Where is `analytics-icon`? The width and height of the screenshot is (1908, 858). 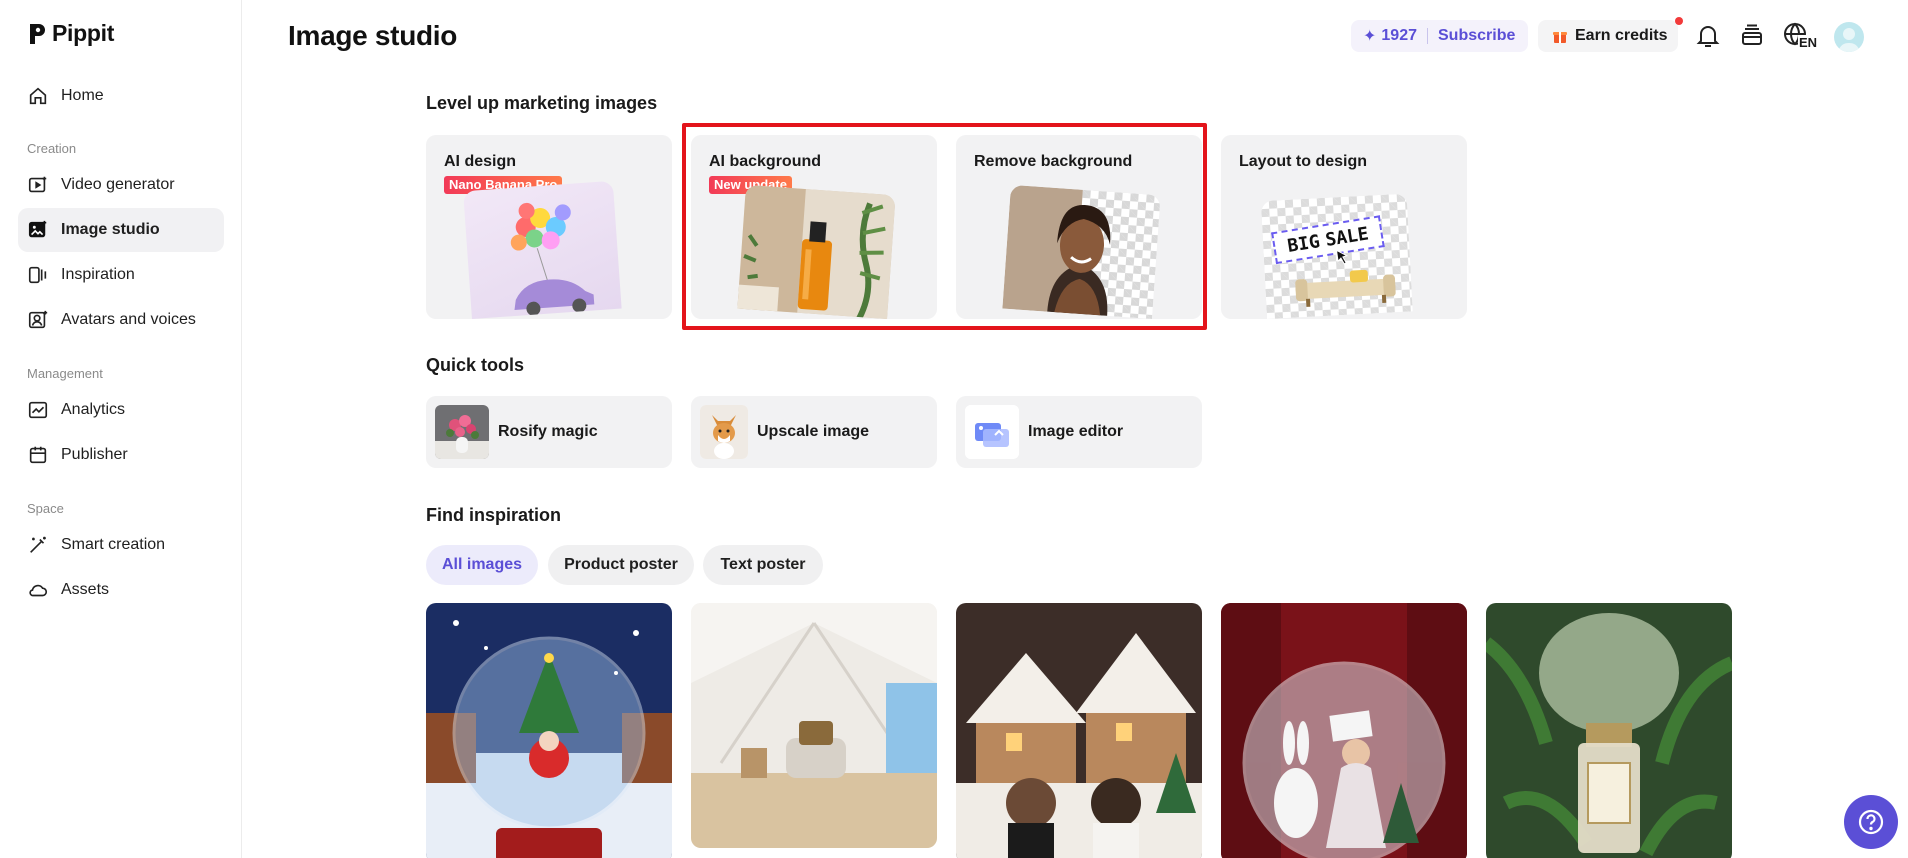 analytics-icon is located at coordinates (38, 410).